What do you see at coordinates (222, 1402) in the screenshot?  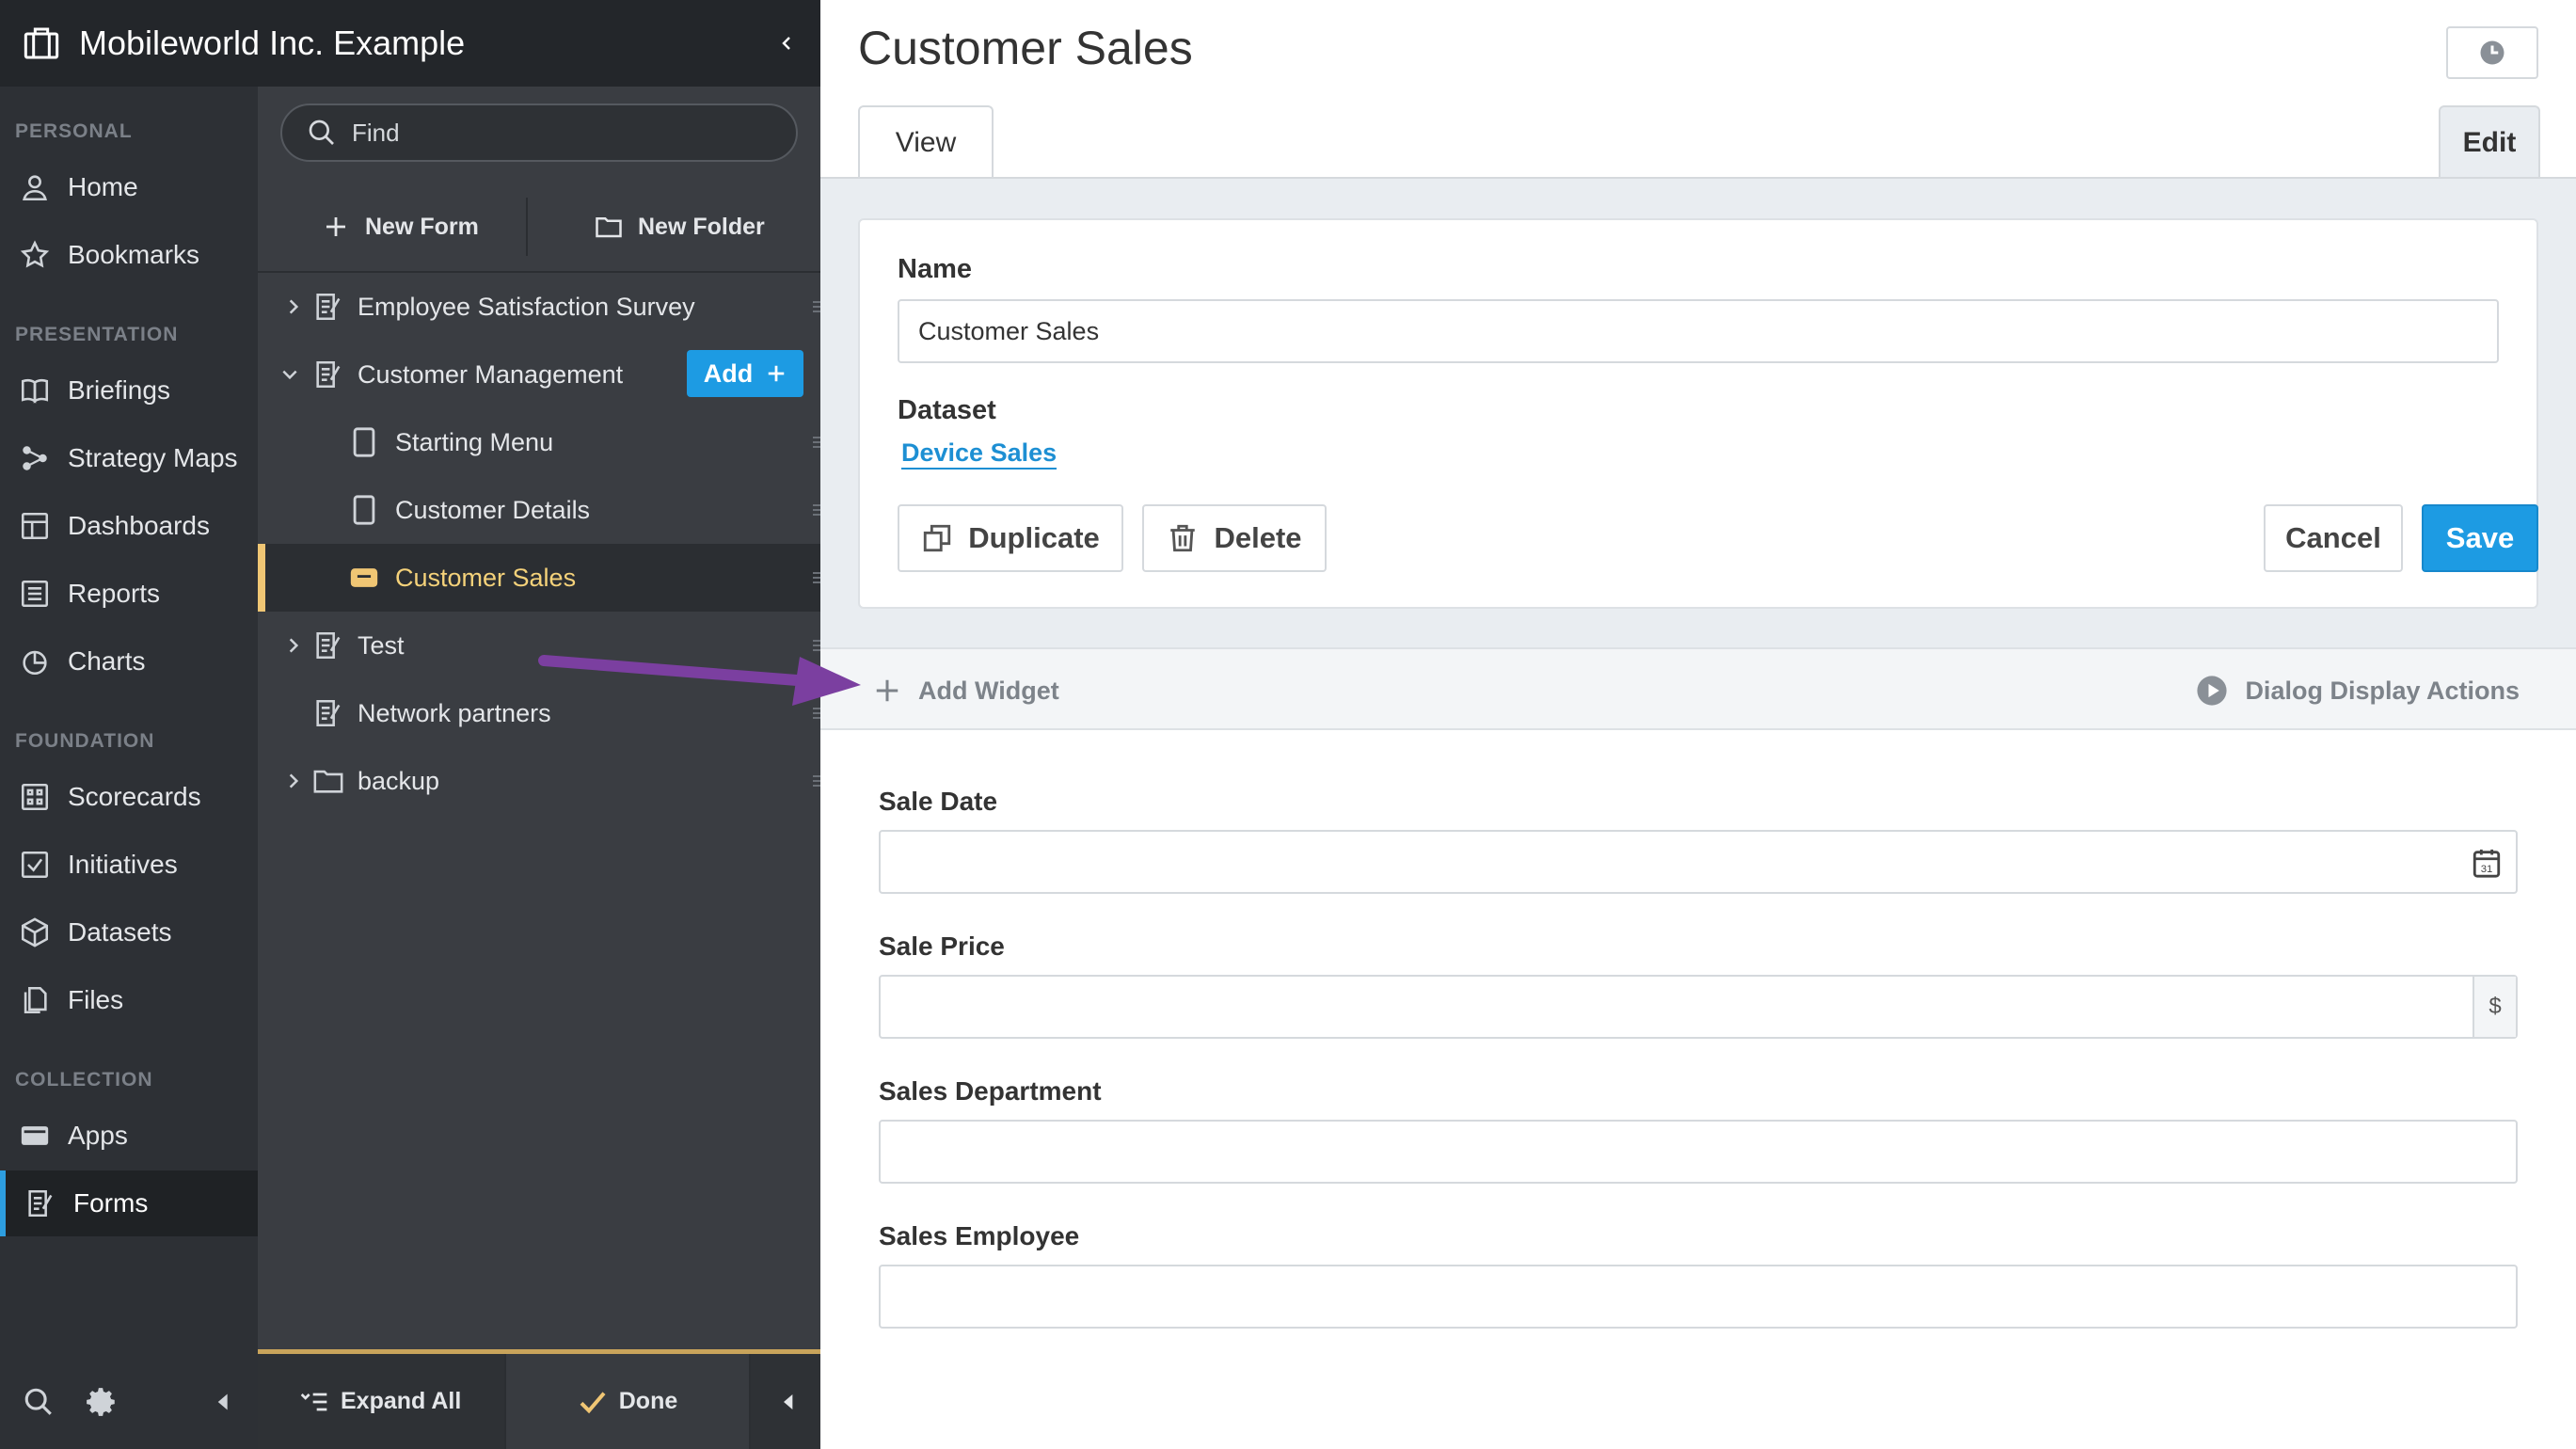 I see `collapse-nav-icon` at bounding box center [222, 1402].